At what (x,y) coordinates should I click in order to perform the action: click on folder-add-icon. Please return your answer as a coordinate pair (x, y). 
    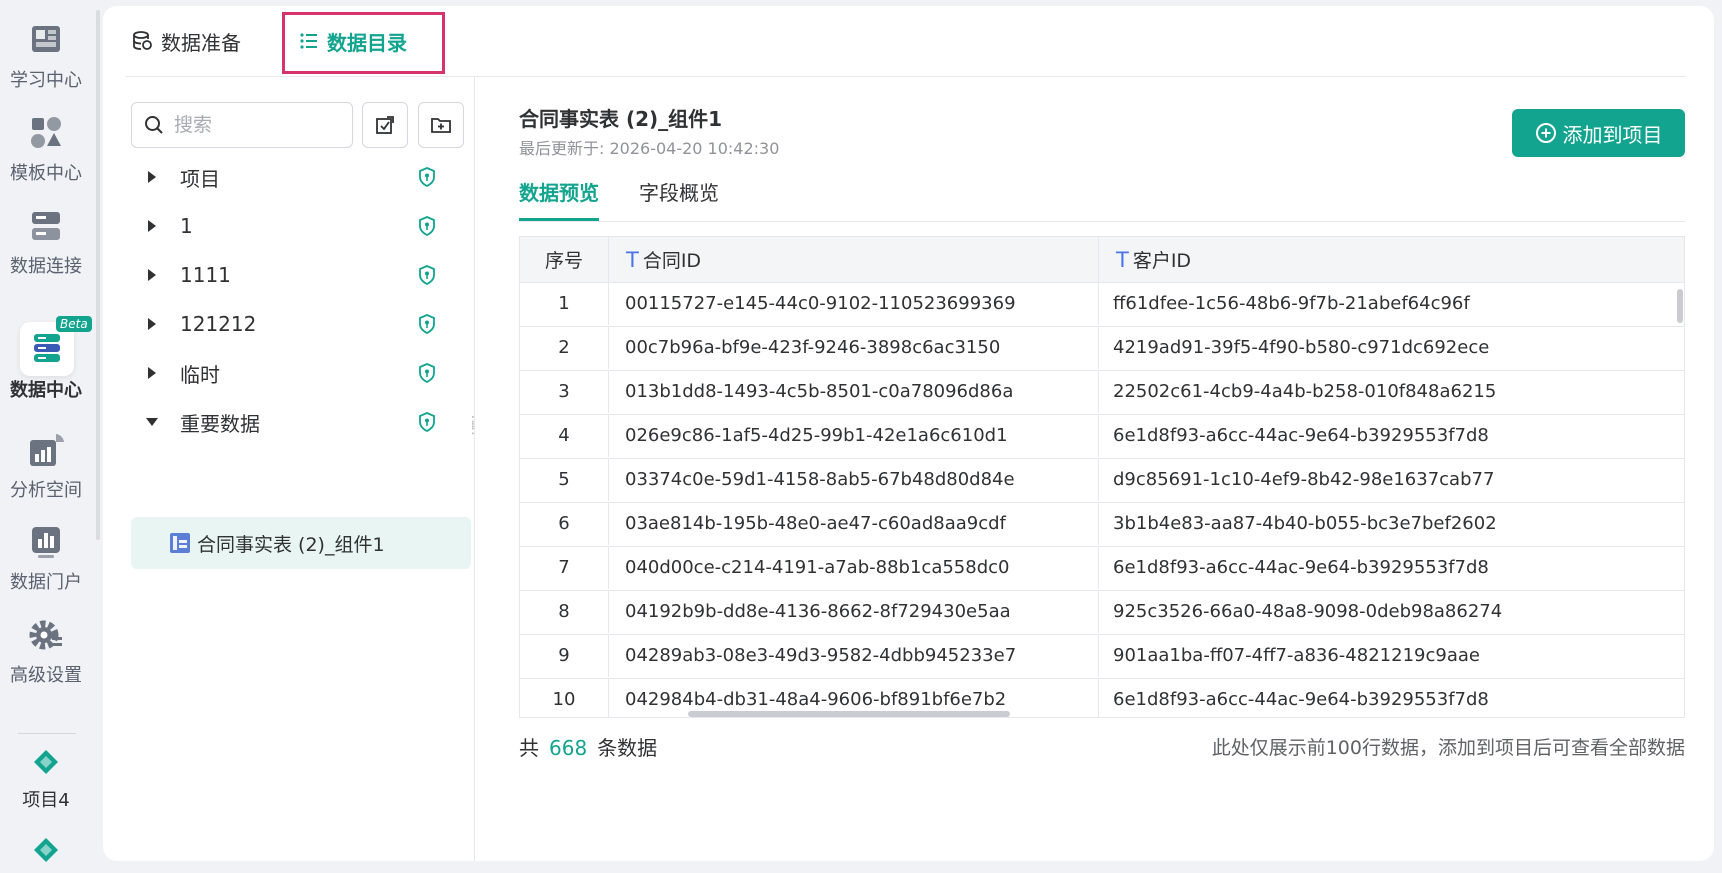
    Looking at the image, I should click on (441, 125).